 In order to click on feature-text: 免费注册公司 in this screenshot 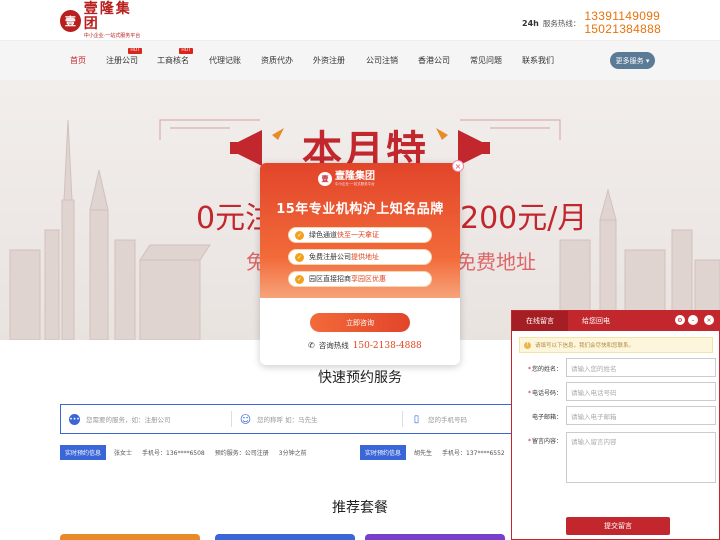, I will do `click(330, 257)`.